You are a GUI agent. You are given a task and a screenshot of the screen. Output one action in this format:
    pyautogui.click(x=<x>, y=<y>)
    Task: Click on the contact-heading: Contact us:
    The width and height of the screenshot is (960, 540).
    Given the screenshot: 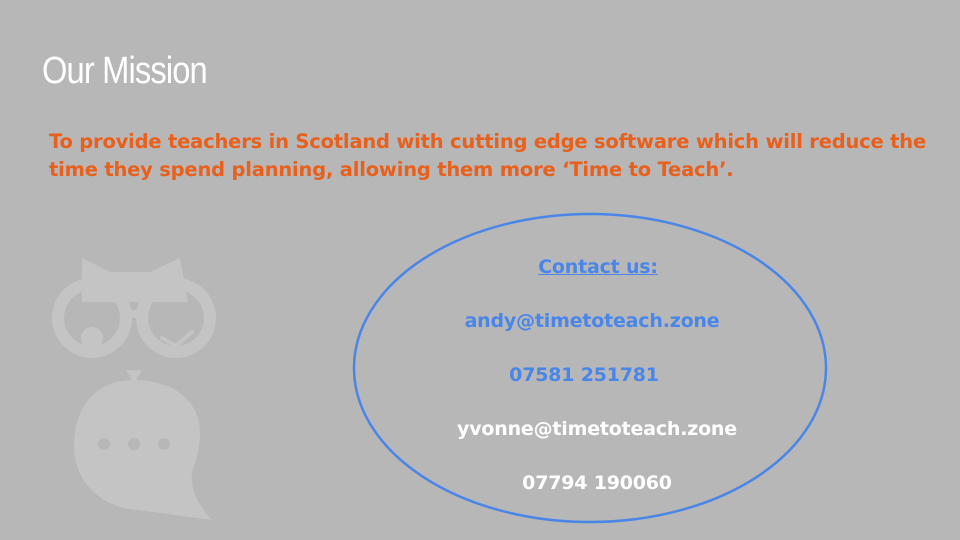 What is the action you would take?
    pyautogui.click(x=598, y=267)
    